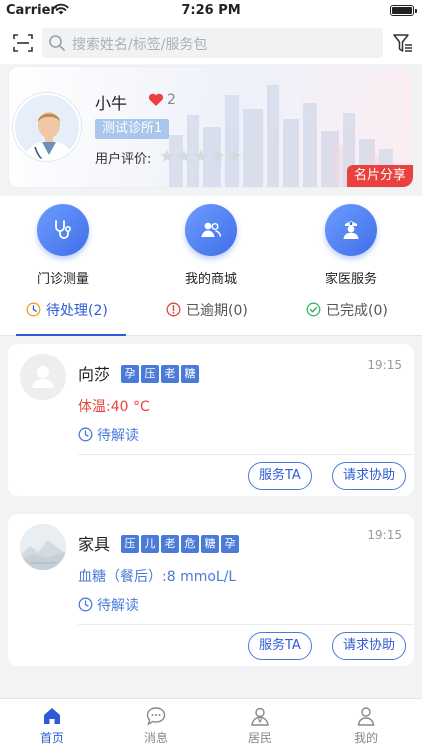 The image size is (422, 750). Describe the element at coordinates (140, 45) in the screenshot. I see `search-placeholder: 搜索姓名/标签/服务包` at that location.